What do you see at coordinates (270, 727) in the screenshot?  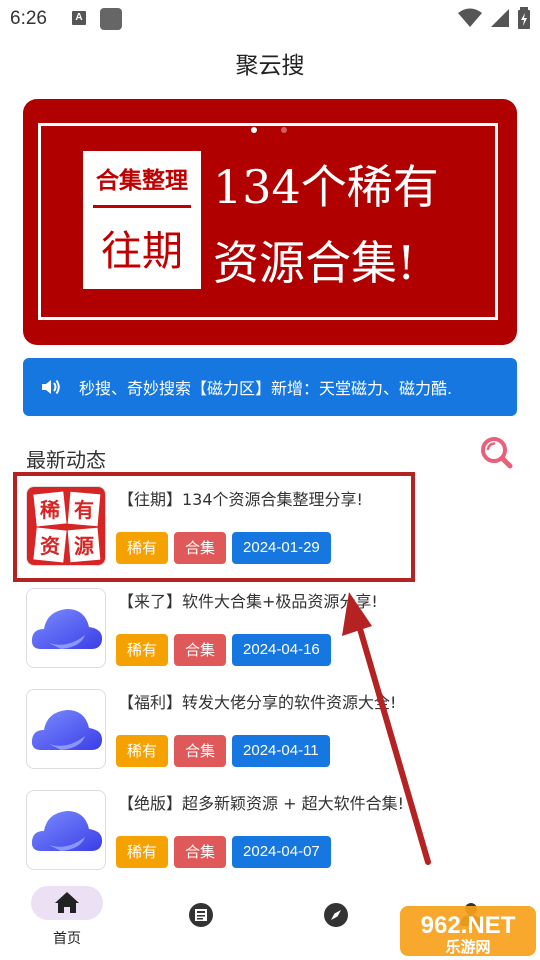 I see `list-item: 【福利】转发大佬分享的软件资源大全! 稀有 合集 2024-04-11` at bounding box center [270, 727].